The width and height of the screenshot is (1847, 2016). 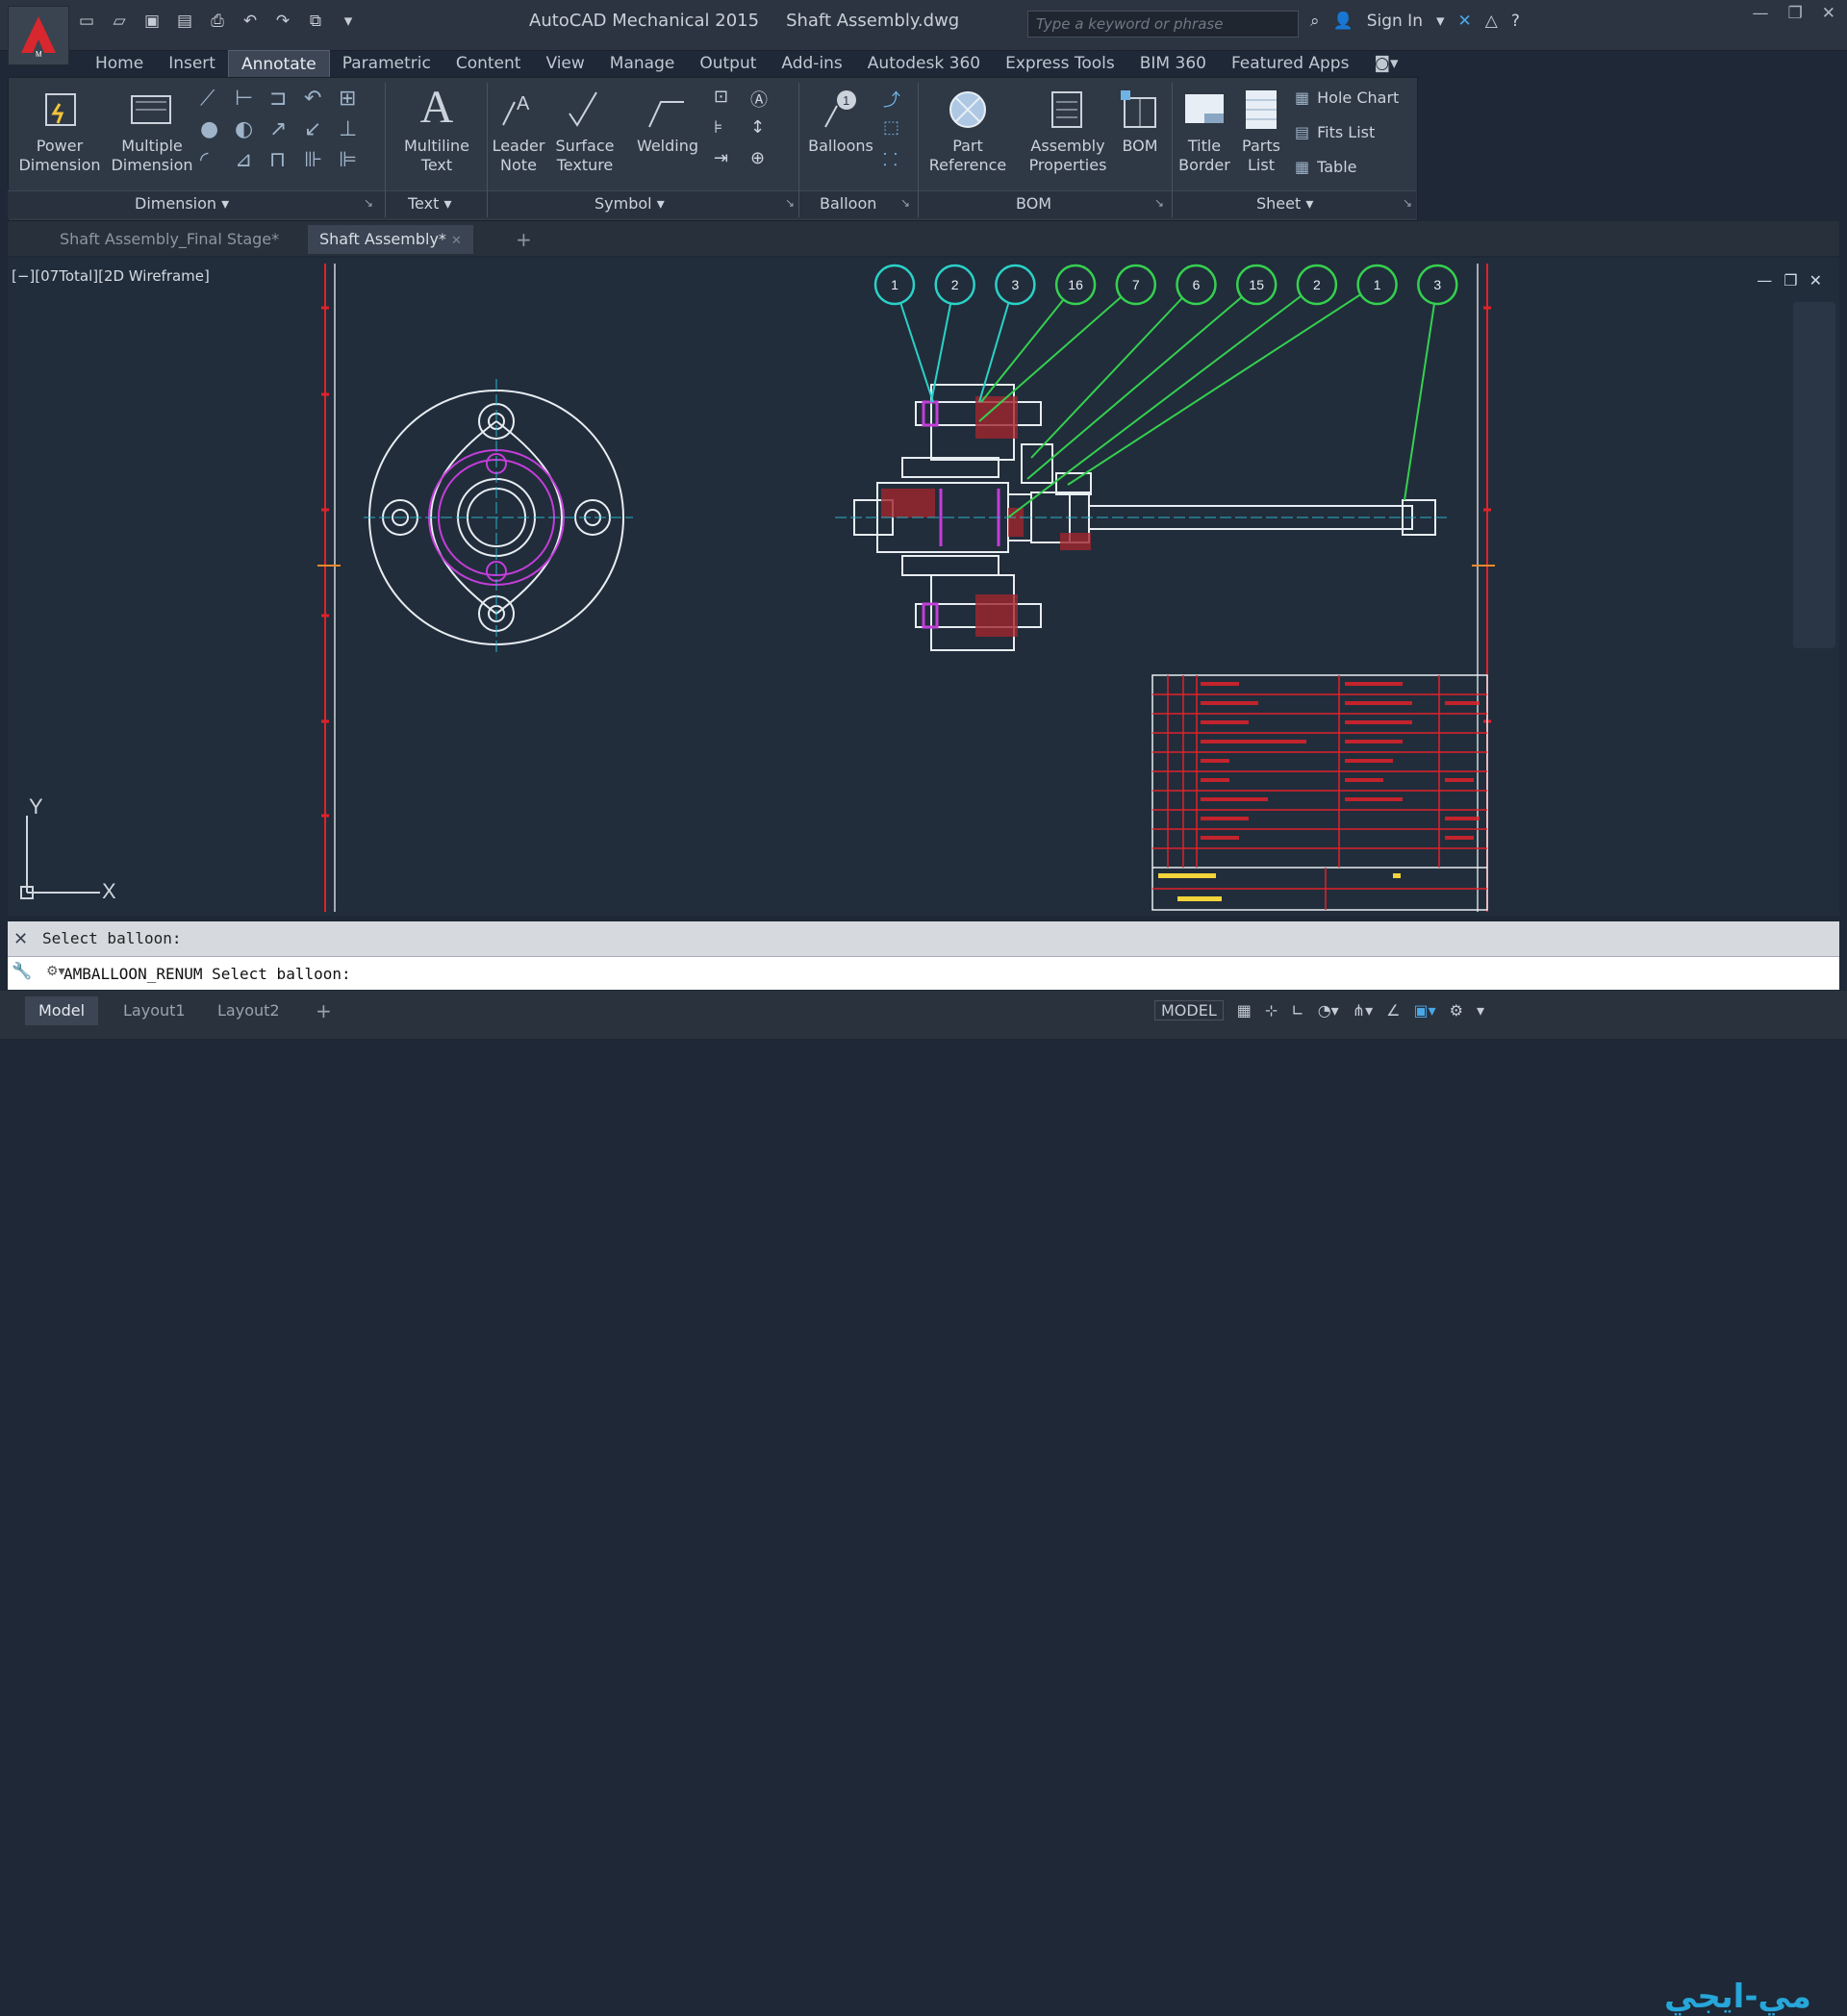 I want to click on ribbon-tab-add-ins: Add-ins, so click(x=812, y=64).